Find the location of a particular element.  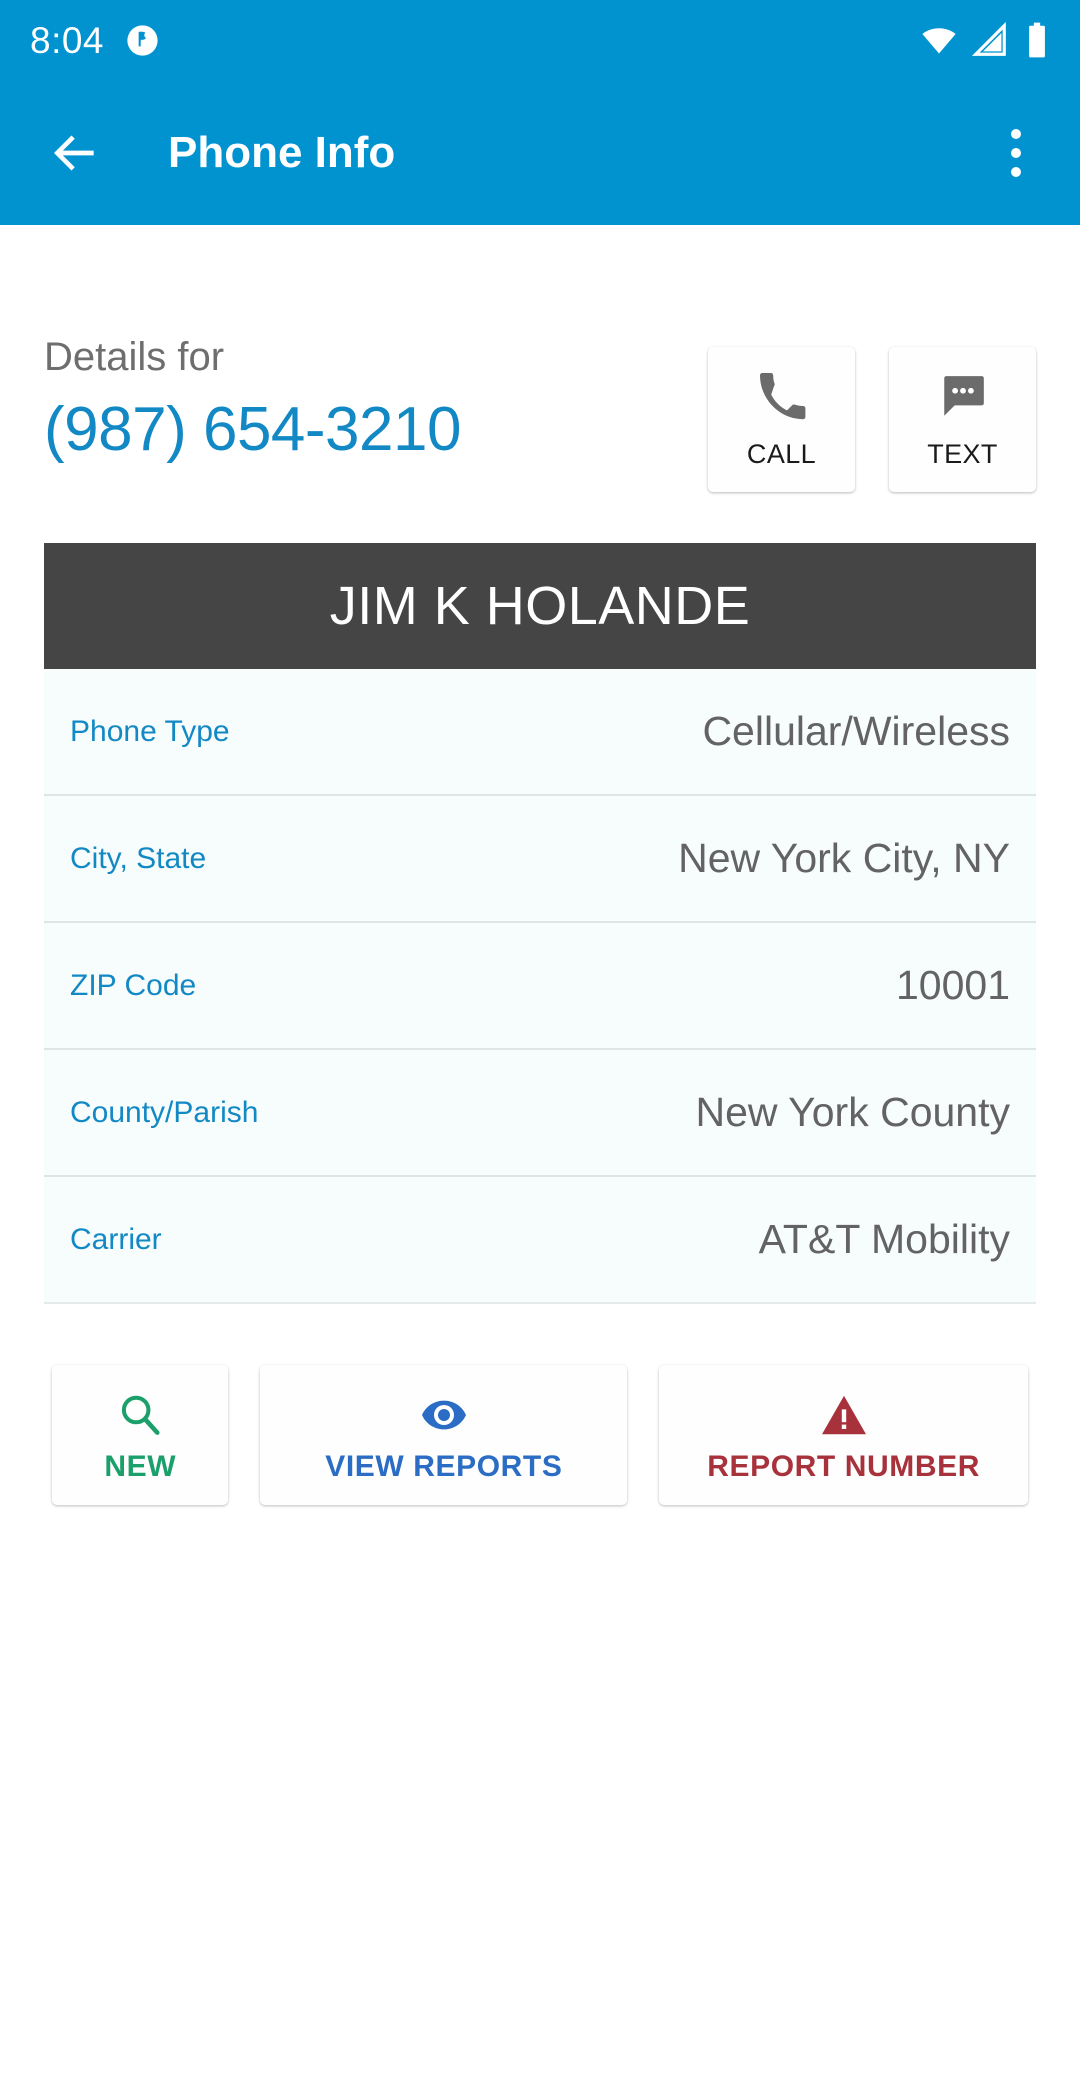

app-bar: Phone Info is located at coordinates (540, 152).